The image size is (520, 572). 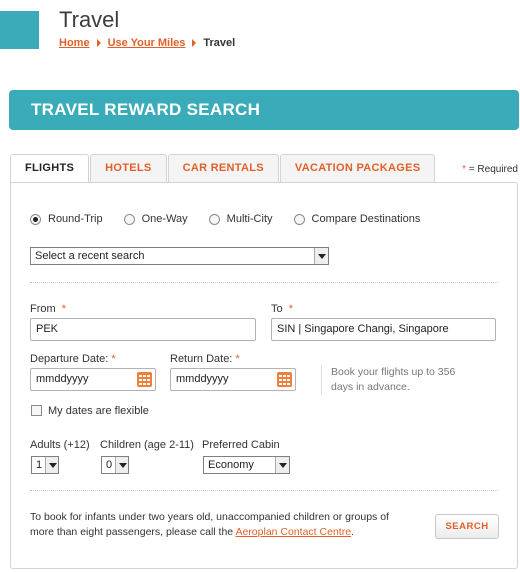 What do you see at coordinates (231, 465) in the screenshot?
I see `cabin-value: Economy` at bounding box center [231, 465].